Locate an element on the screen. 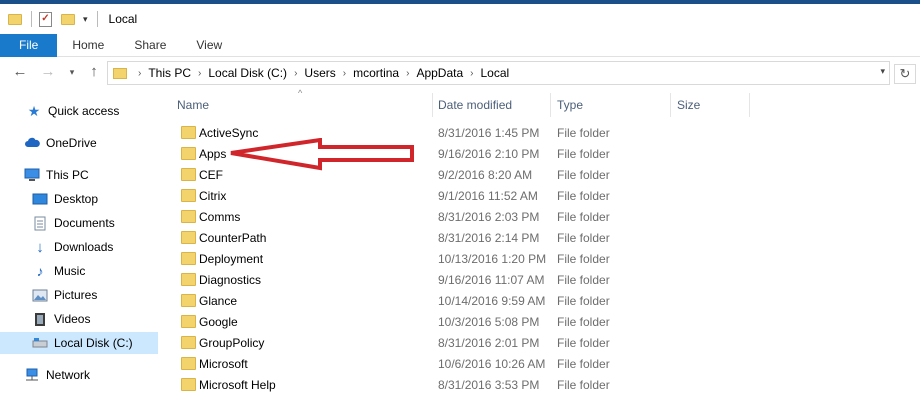 The image size is (920, 395). sort-ascending-icon: ^ is located at coordinates (300, 93).